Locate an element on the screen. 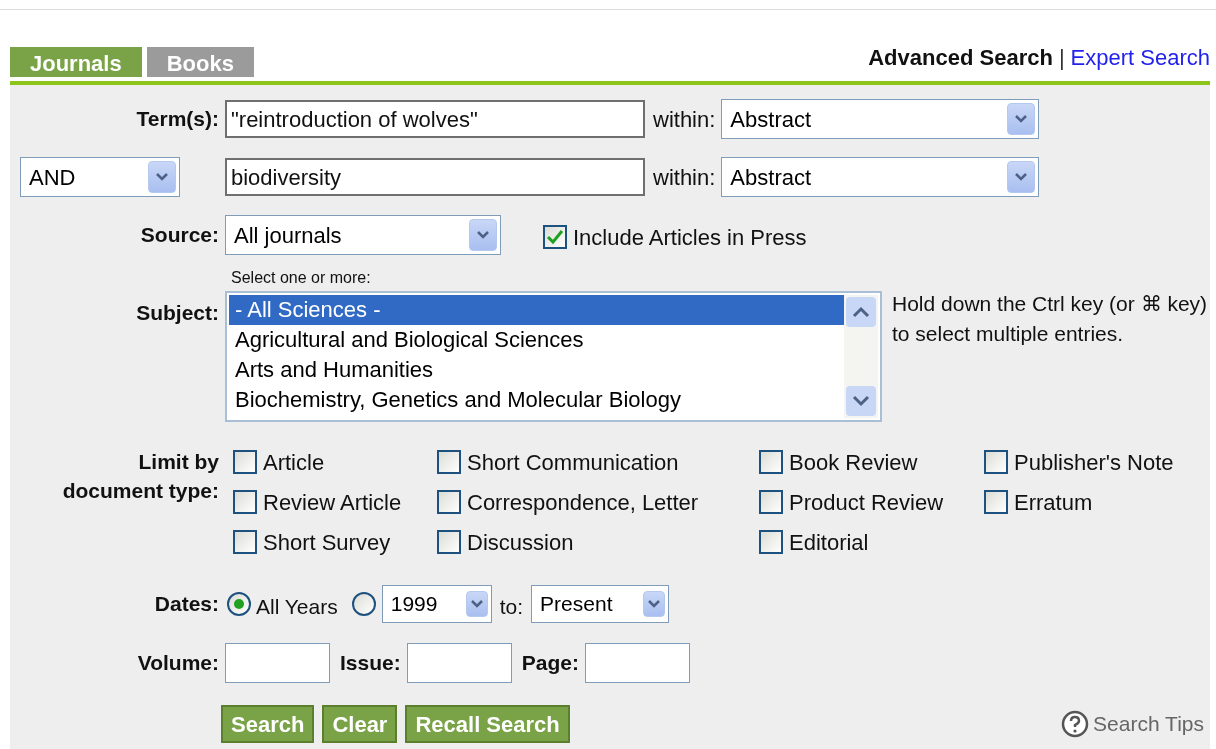  terms-label: Term(s): is located at coordinates (177, 119).